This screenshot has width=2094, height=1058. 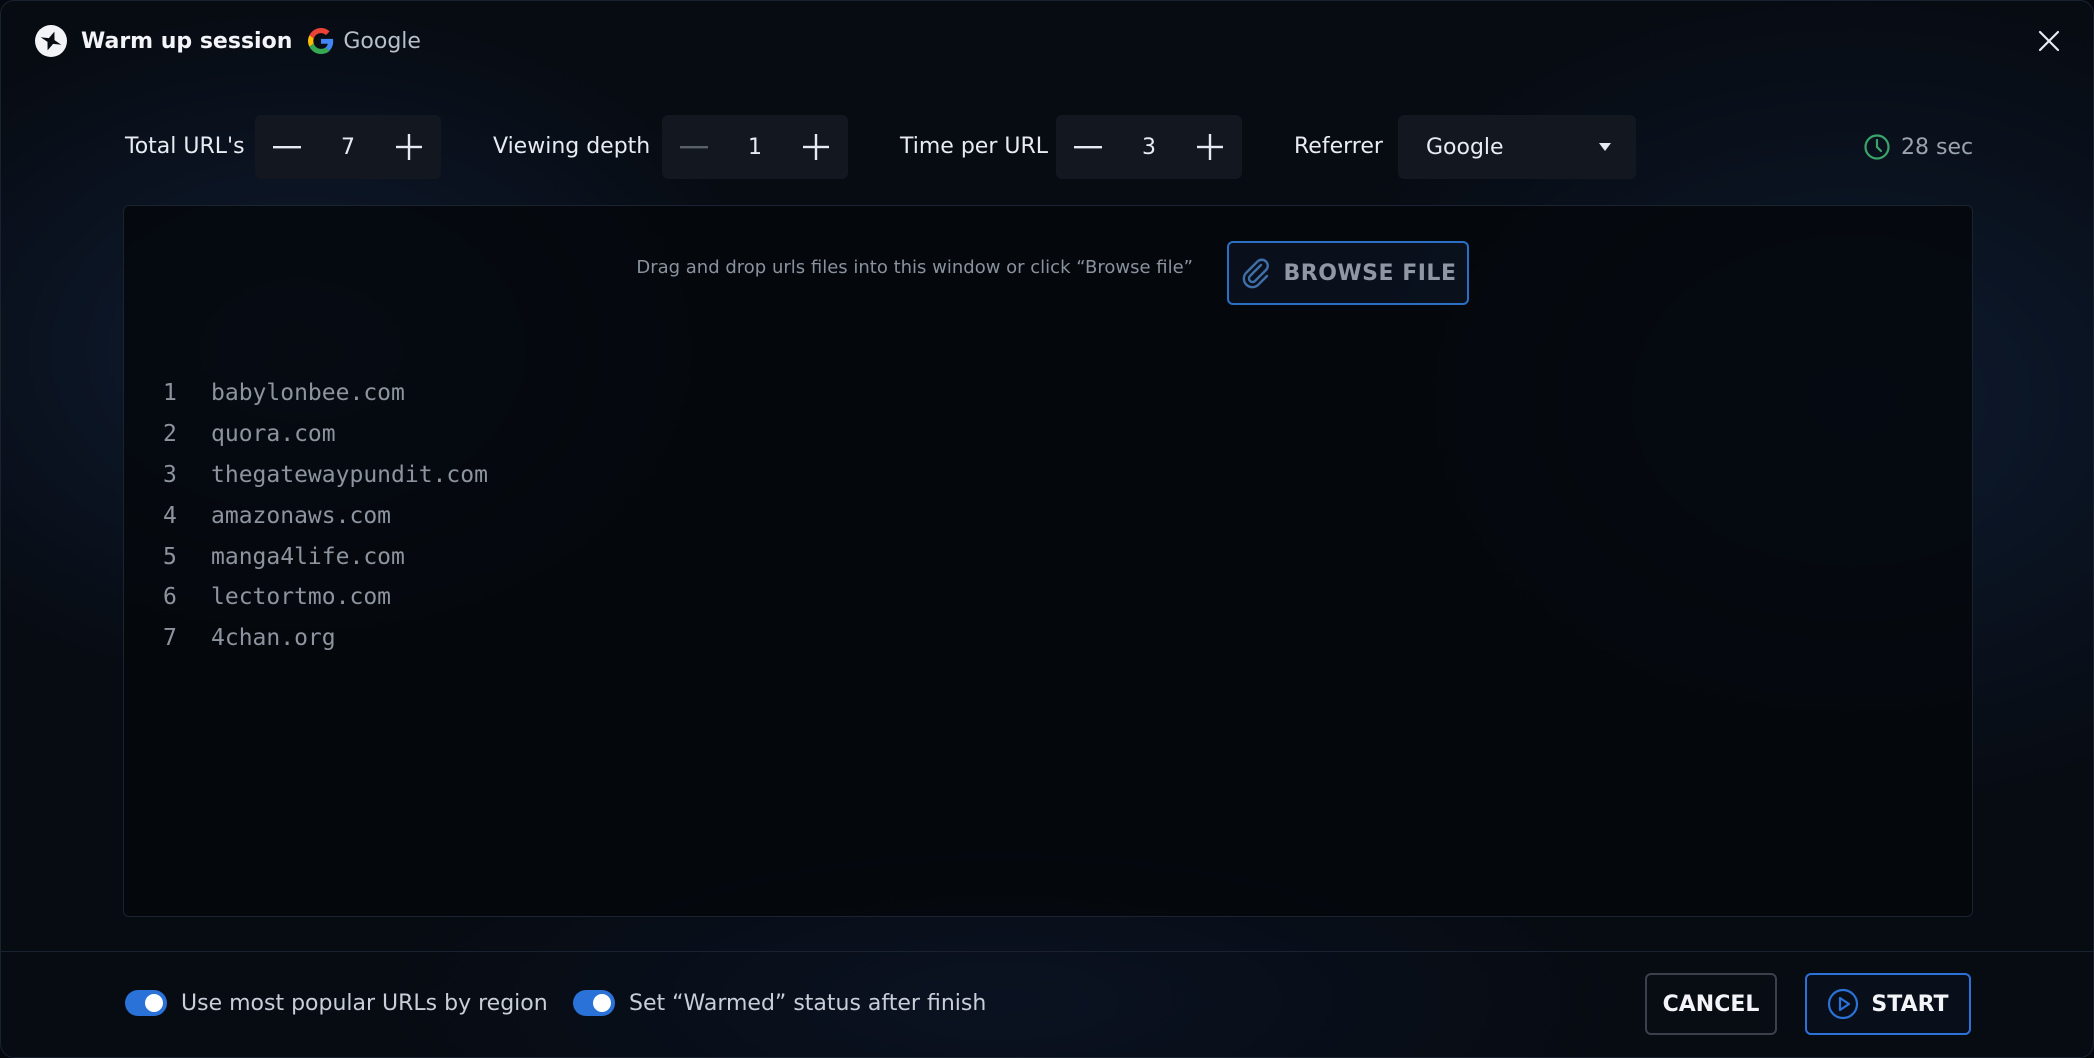 What do you see at coordinates (185, 146) in the screenshot?
I see `total-urls-label: Total URL's` at bounding box center [185, 146].